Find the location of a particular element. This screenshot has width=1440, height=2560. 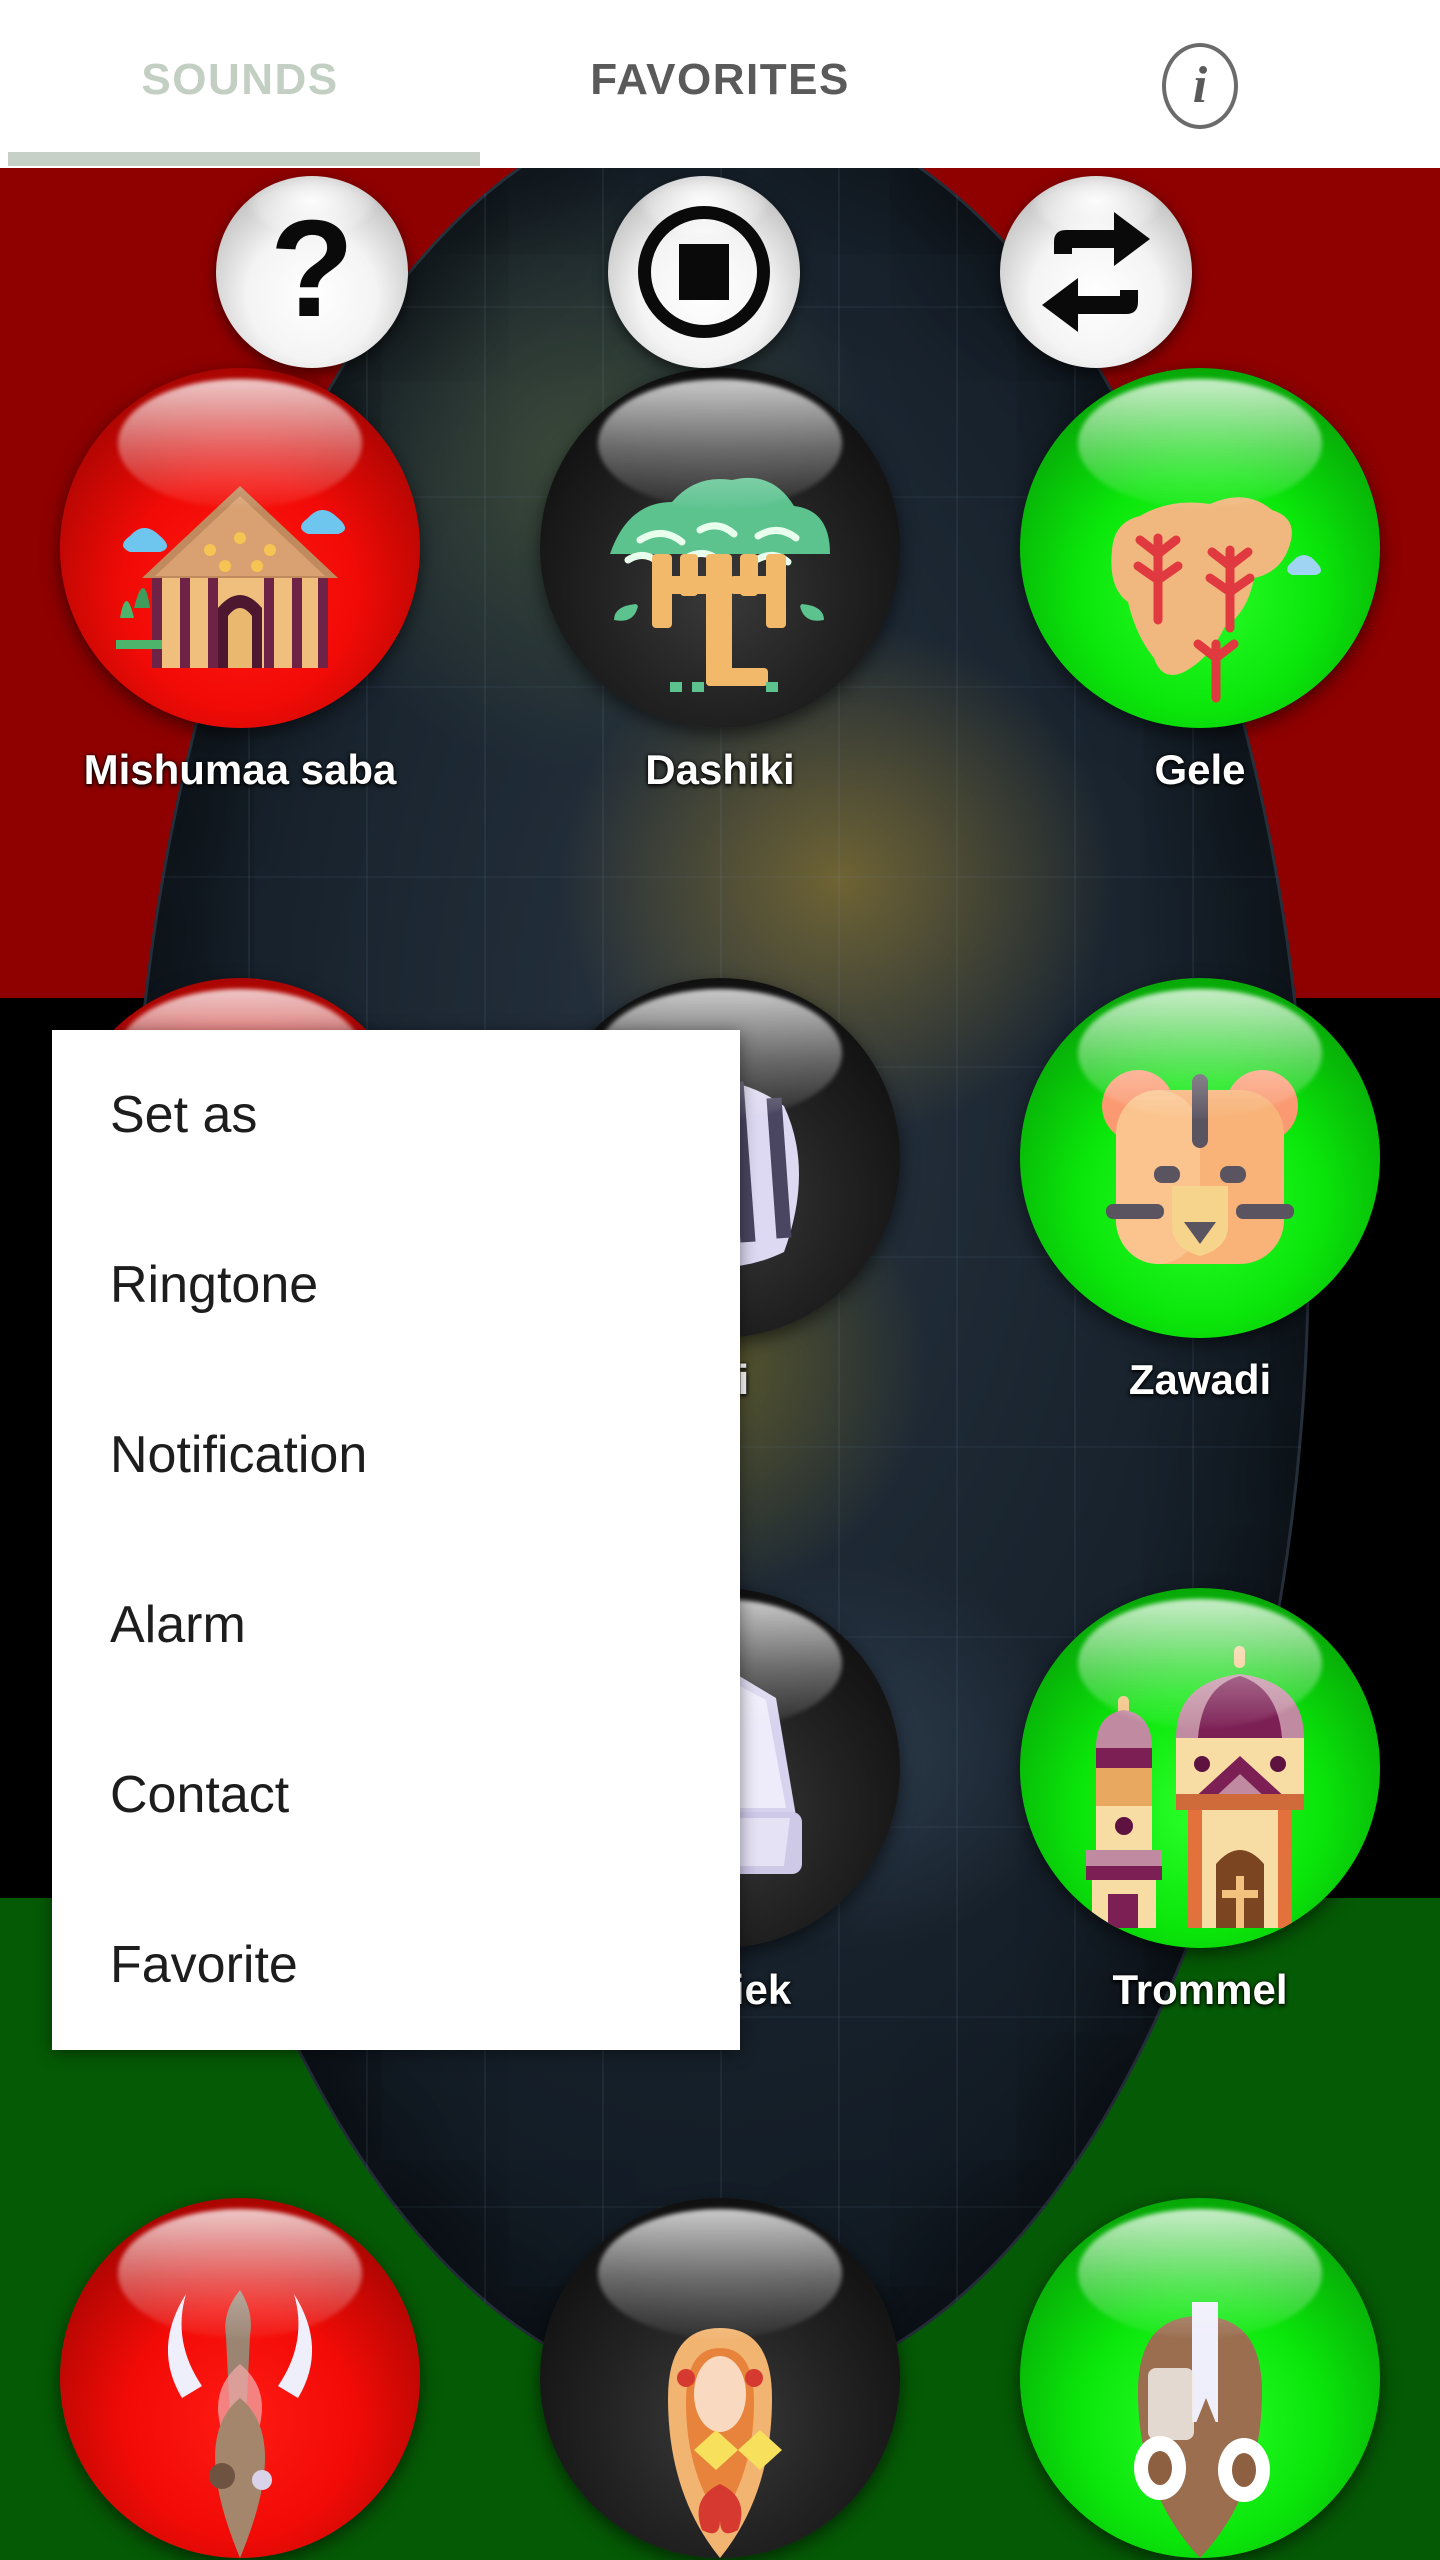

menu-item-label: Contact is located at coordinates (200, 1795).